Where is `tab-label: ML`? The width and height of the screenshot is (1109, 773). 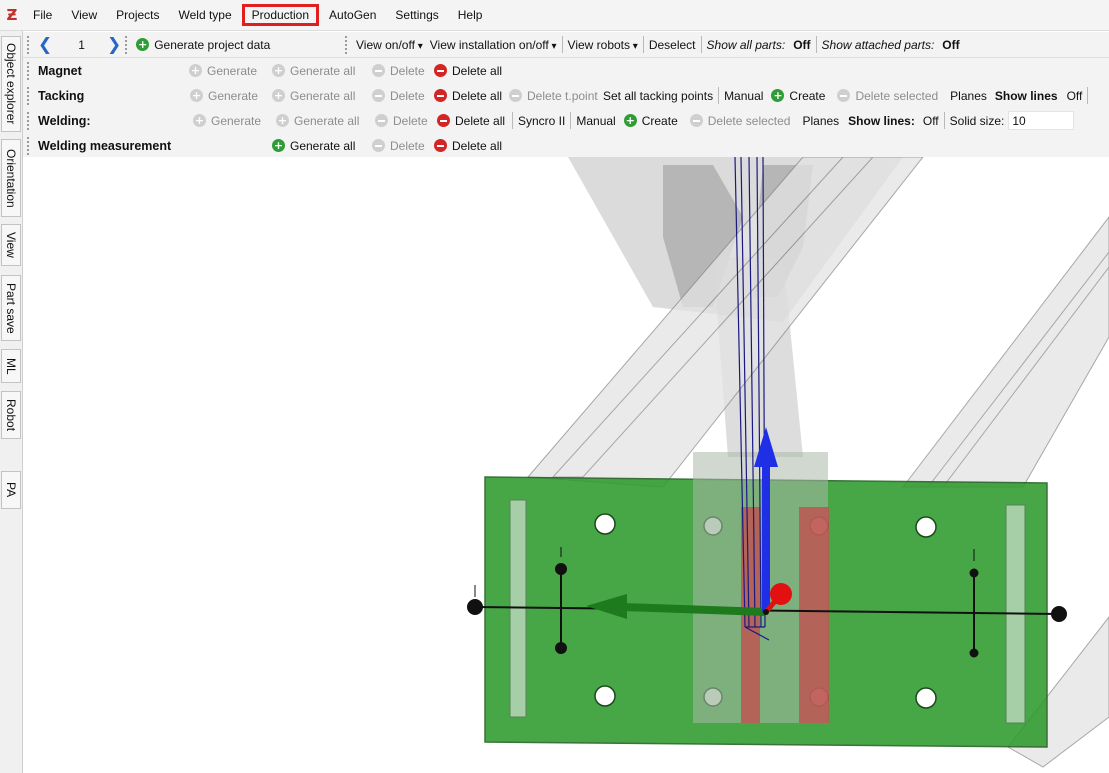
tab-label: ML is located at coordinates (11, 366).